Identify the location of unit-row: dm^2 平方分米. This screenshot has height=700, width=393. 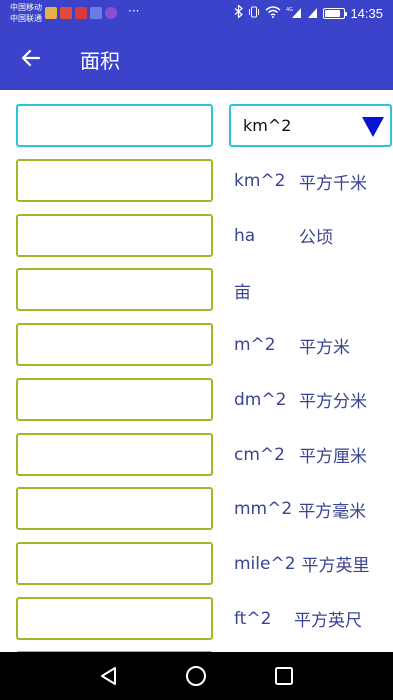
(196, 399).